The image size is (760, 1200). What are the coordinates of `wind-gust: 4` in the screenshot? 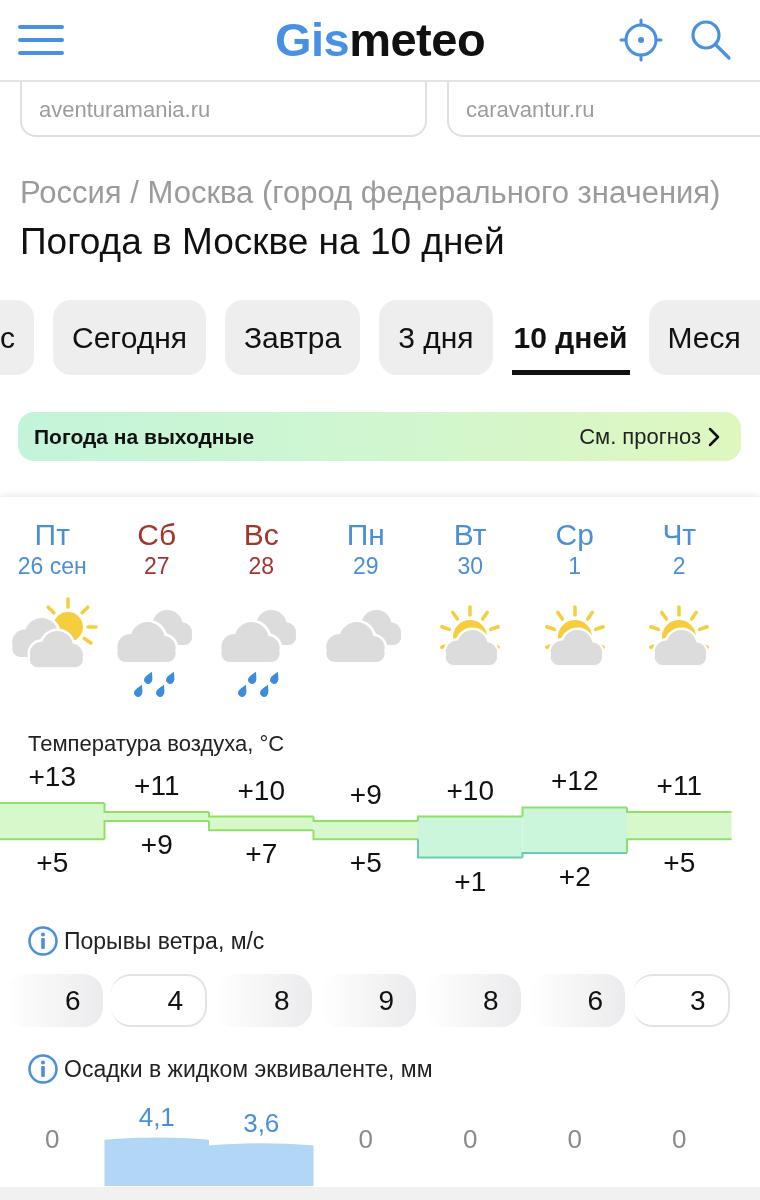 It's located at (158, 1000).